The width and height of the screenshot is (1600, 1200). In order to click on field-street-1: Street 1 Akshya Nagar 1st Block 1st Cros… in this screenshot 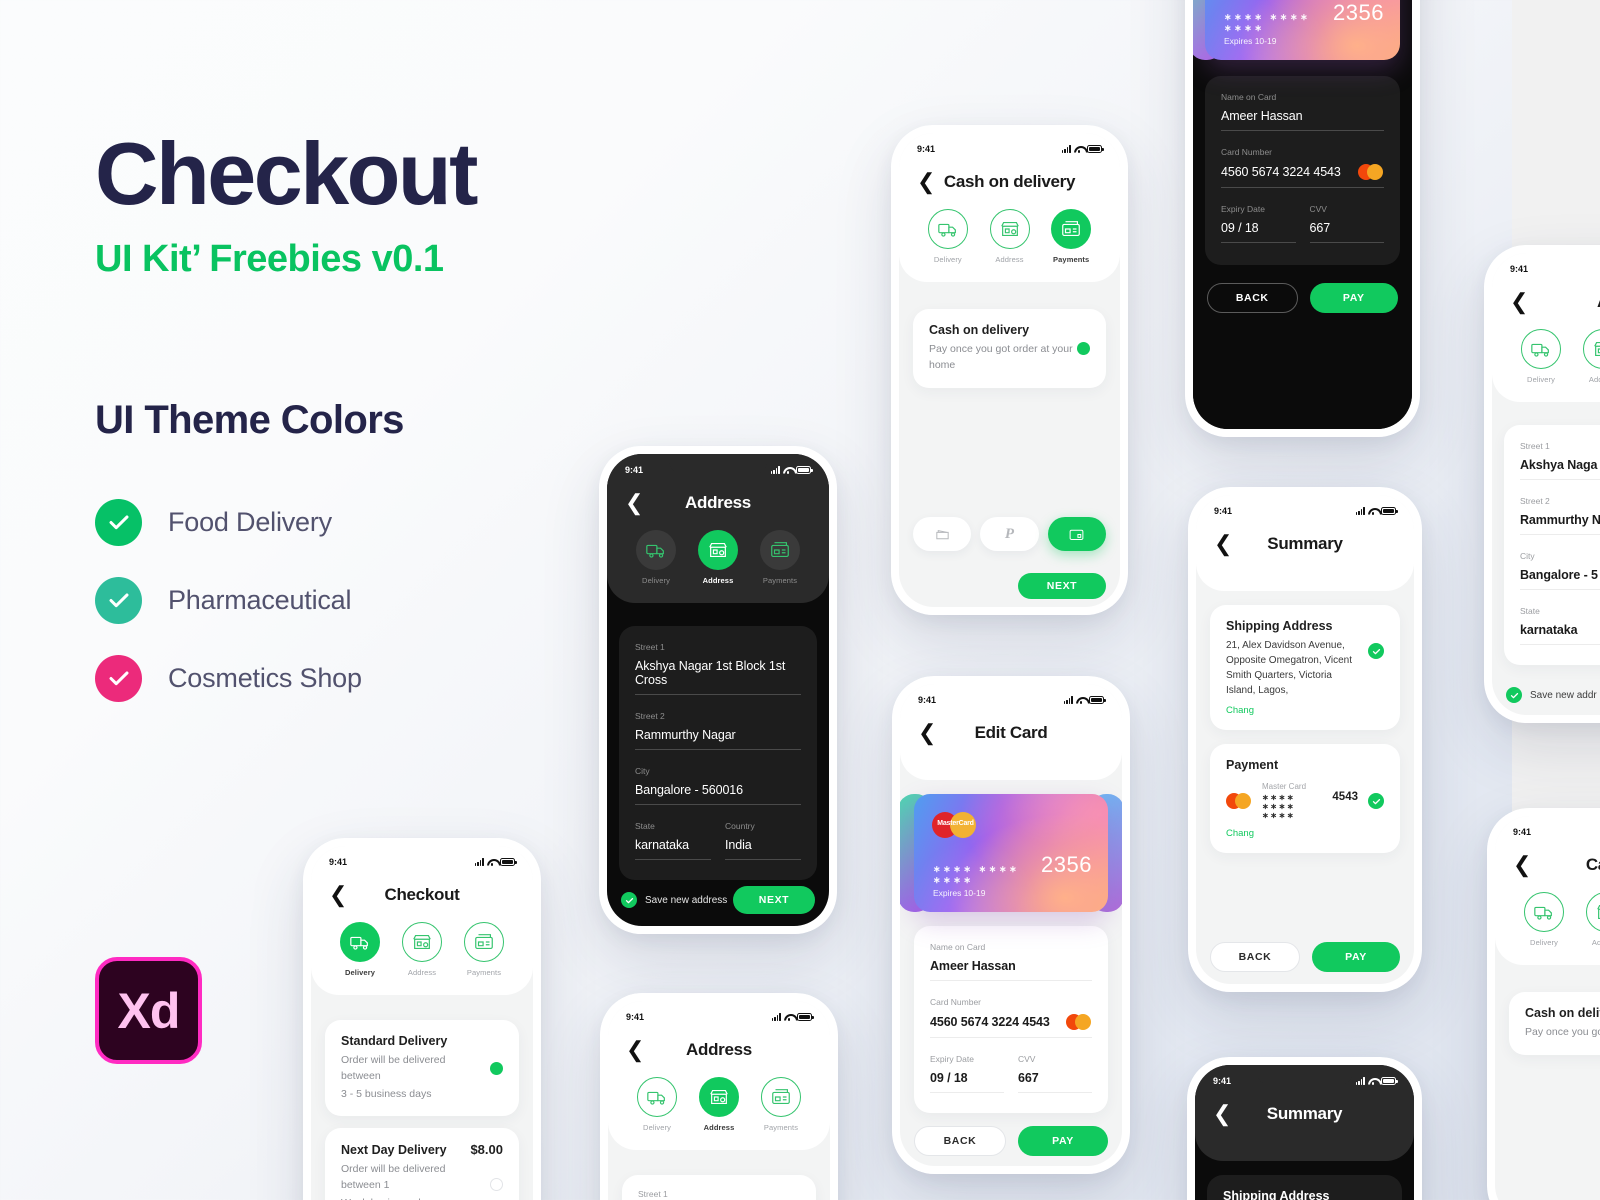, I will do `click(718, 668)`.